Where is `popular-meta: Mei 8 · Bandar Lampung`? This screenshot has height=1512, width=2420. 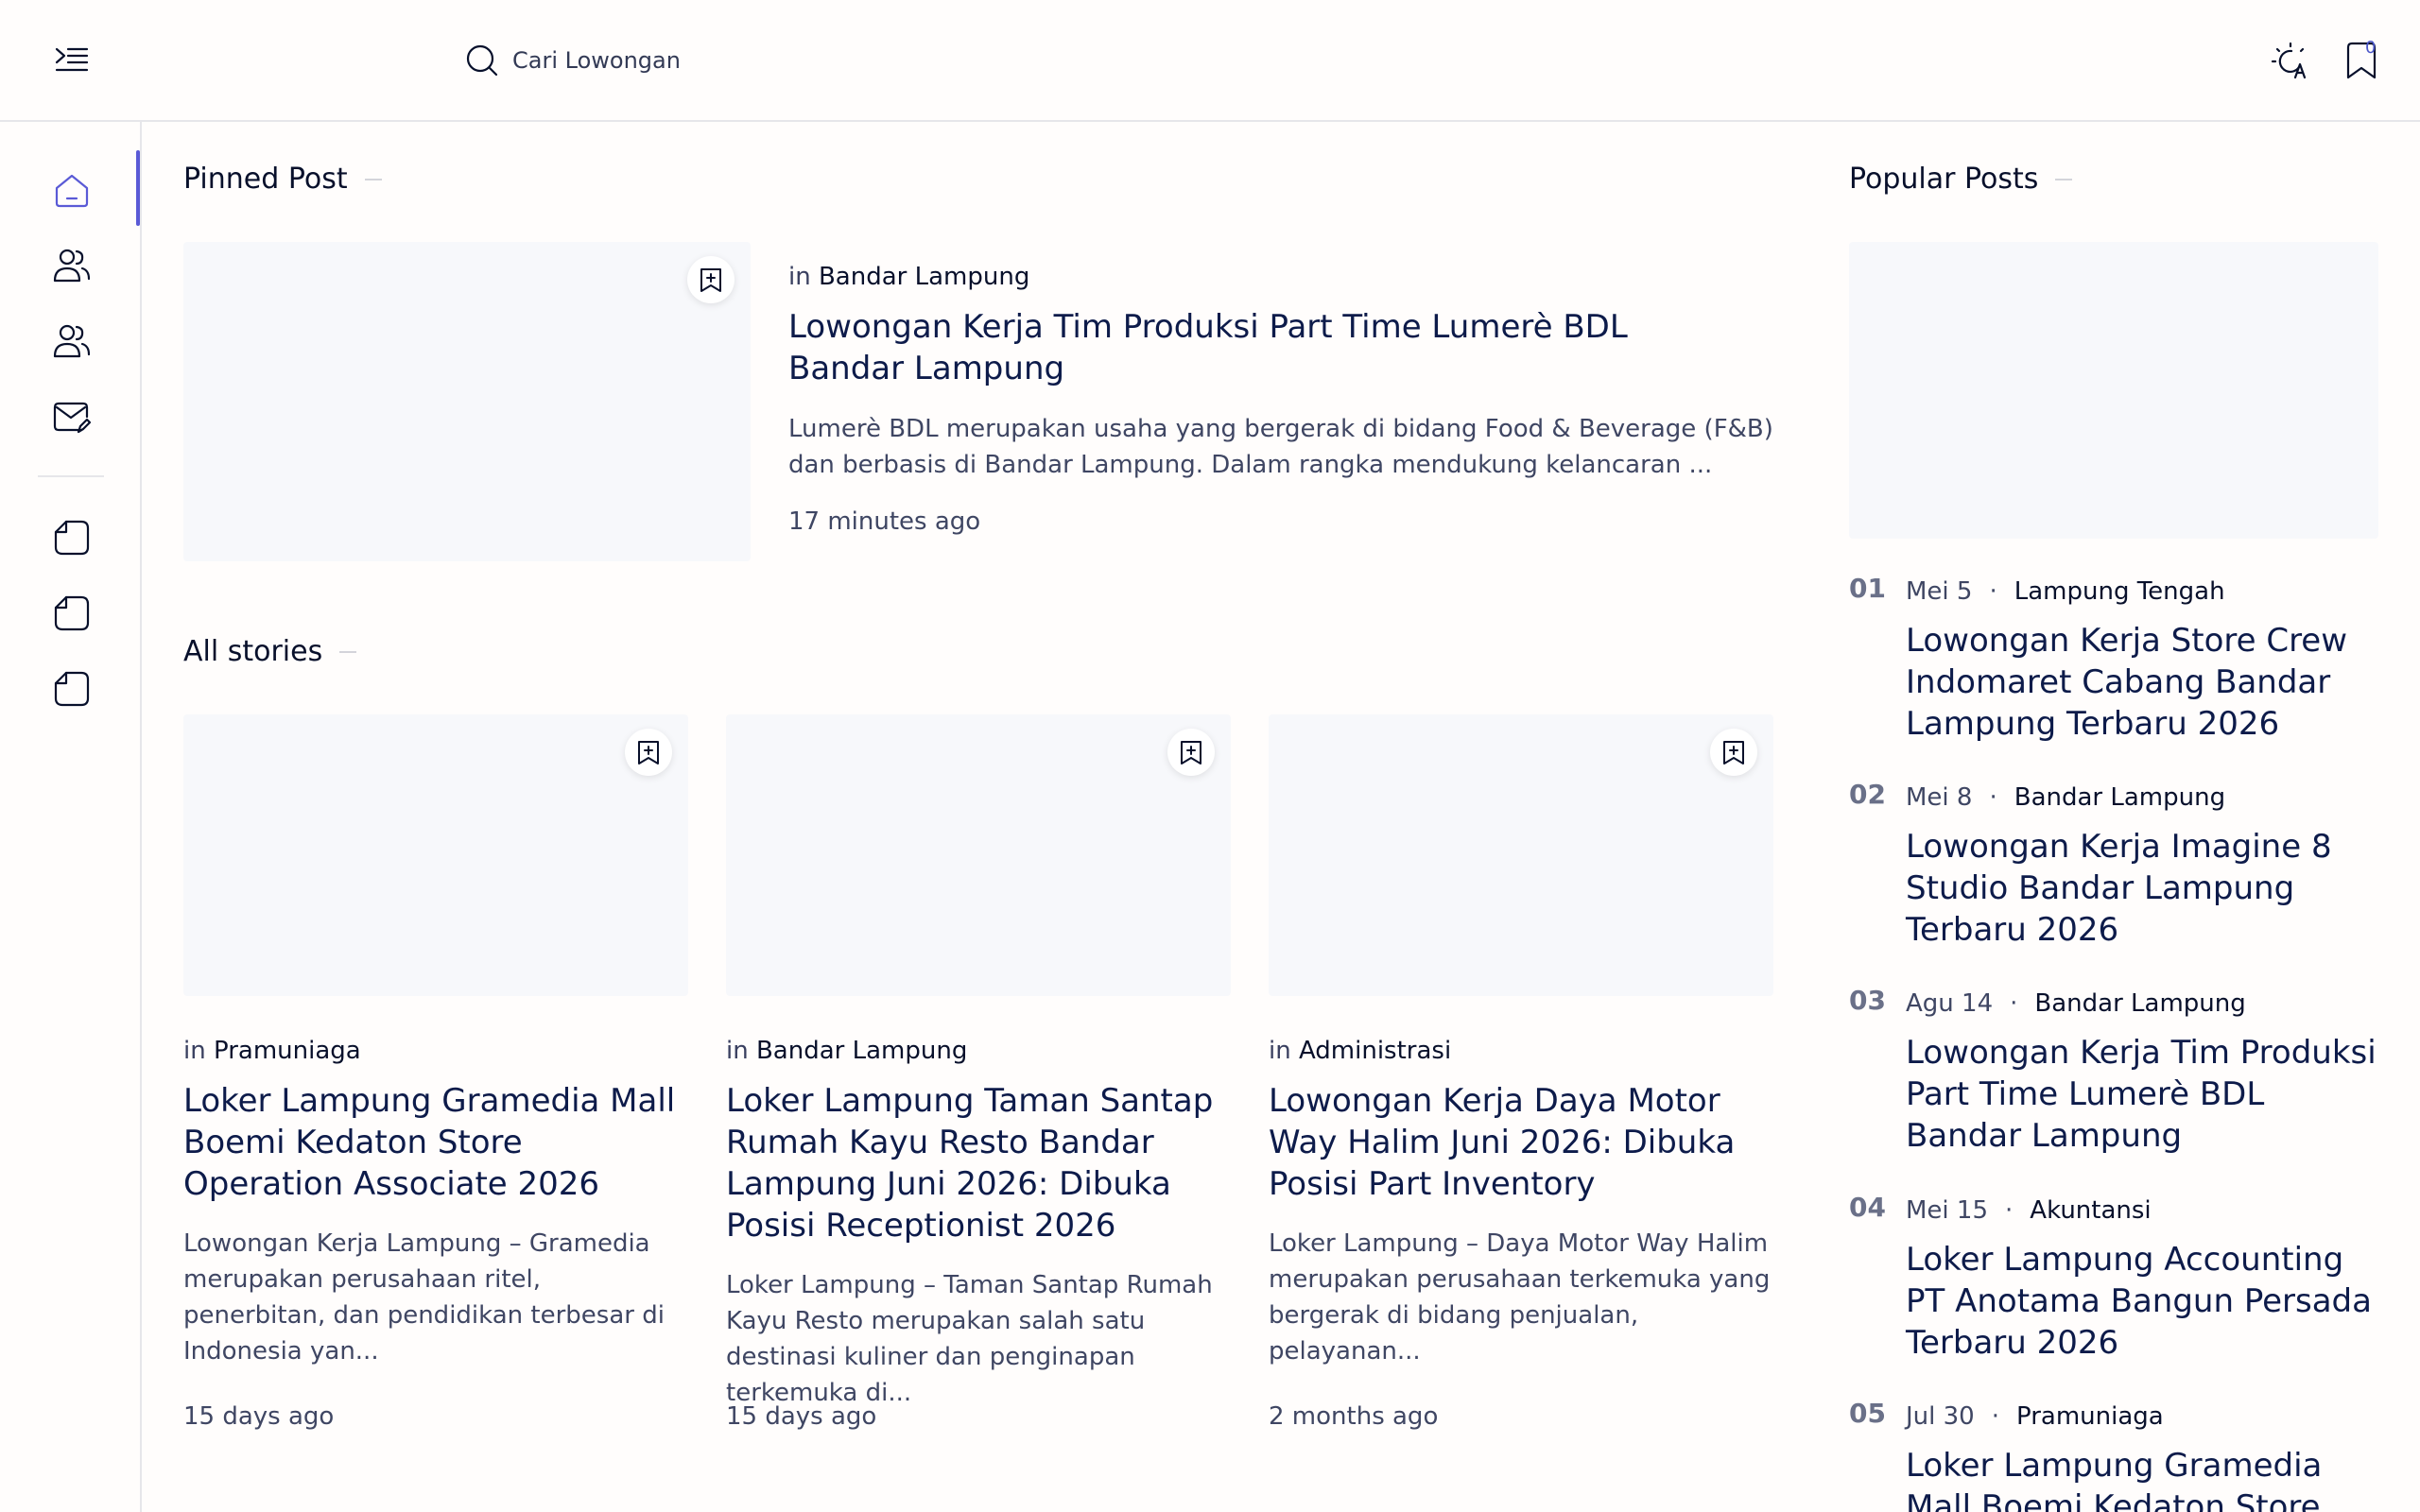 popular-meta: Mei 8 · Bandar Lampung is located at coordinates (2065, 797).